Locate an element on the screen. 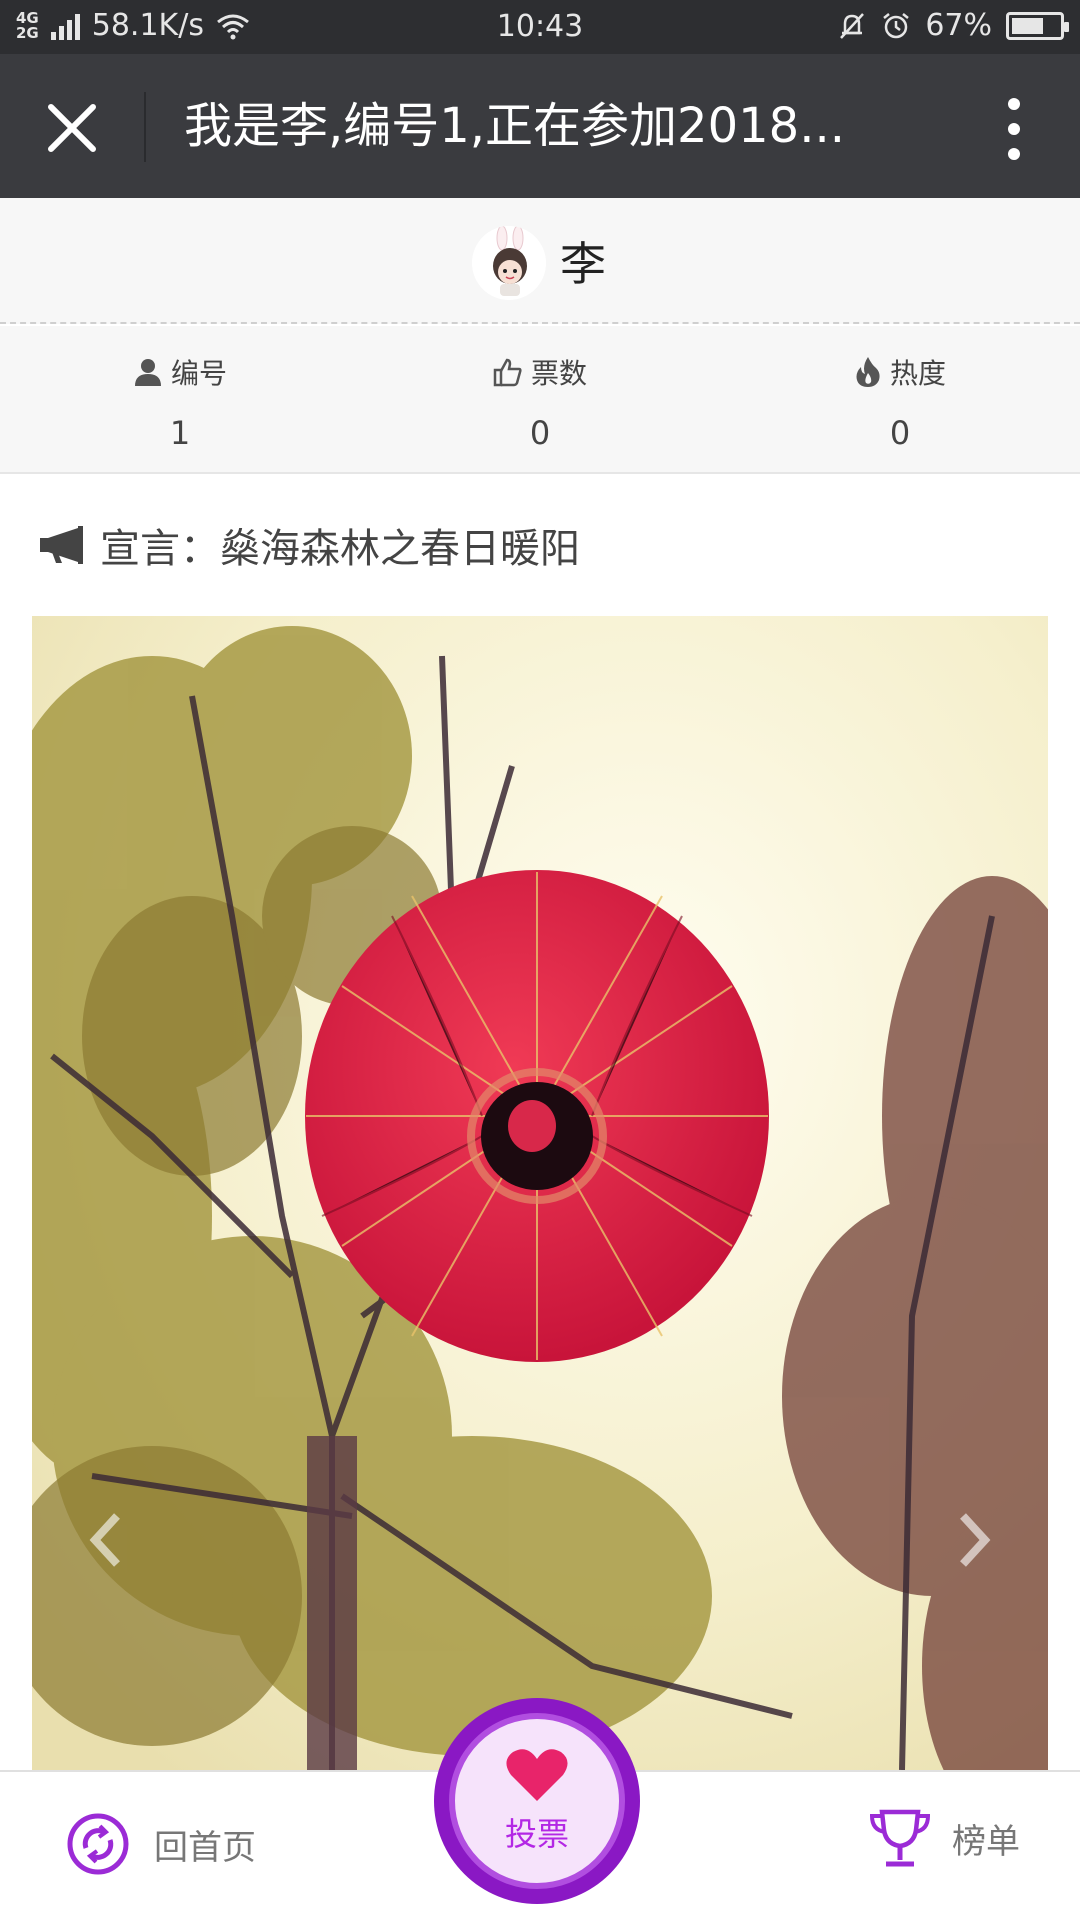  avatar is located at coordinates (509, 263).